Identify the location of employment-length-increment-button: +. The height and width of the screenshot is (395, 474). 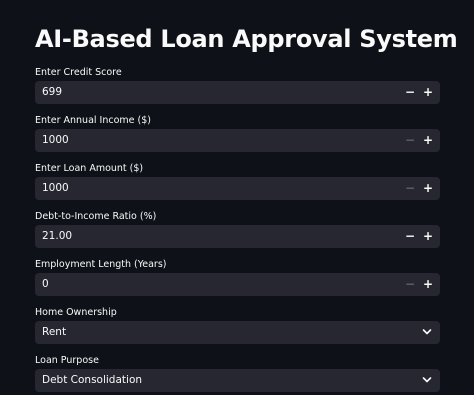
(428, 284).